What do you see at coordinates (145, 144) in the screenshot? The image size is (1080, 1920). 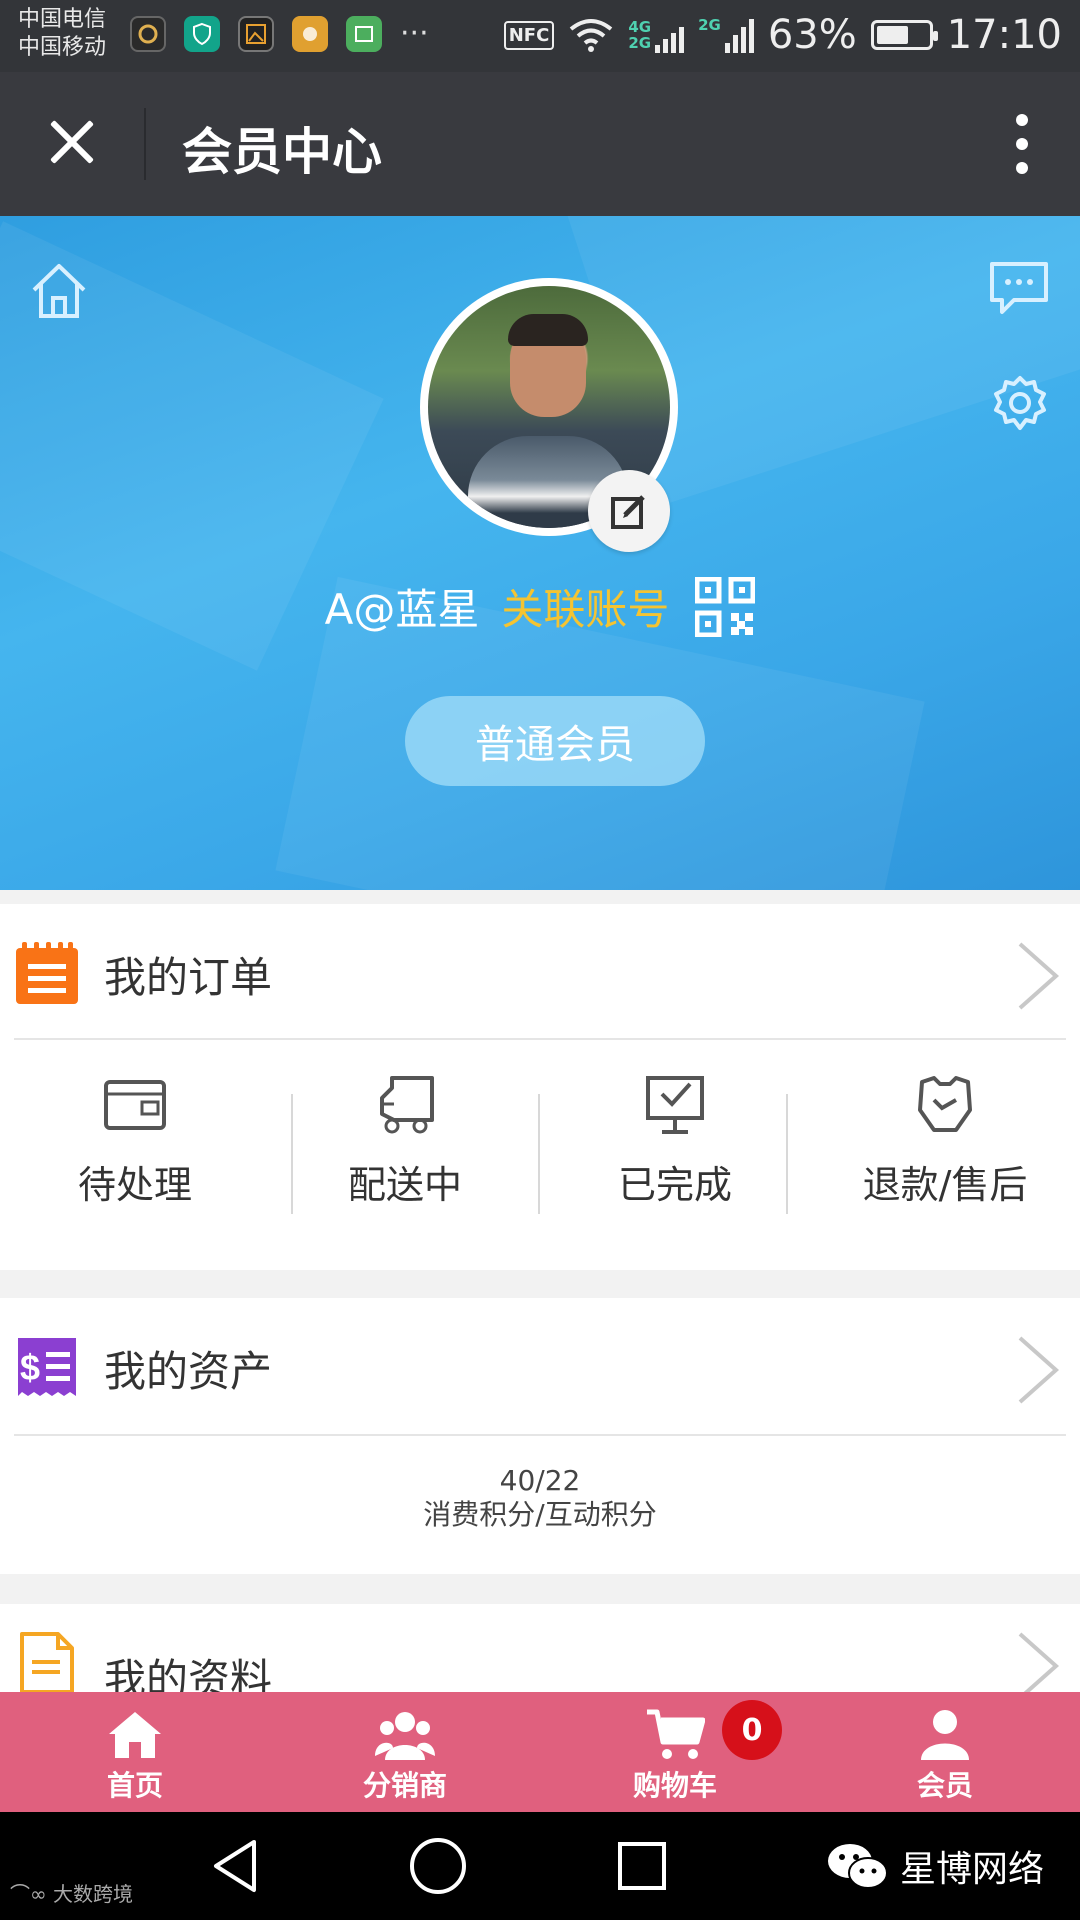 I see `title-divider` at bounding box center [145, 144].